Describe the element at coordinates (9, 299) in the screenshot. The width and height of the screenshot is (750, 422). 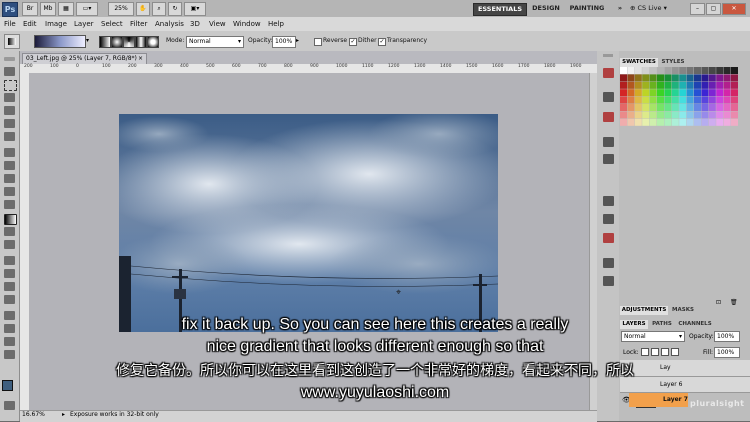
I see `shape-tool-icon` at that location.